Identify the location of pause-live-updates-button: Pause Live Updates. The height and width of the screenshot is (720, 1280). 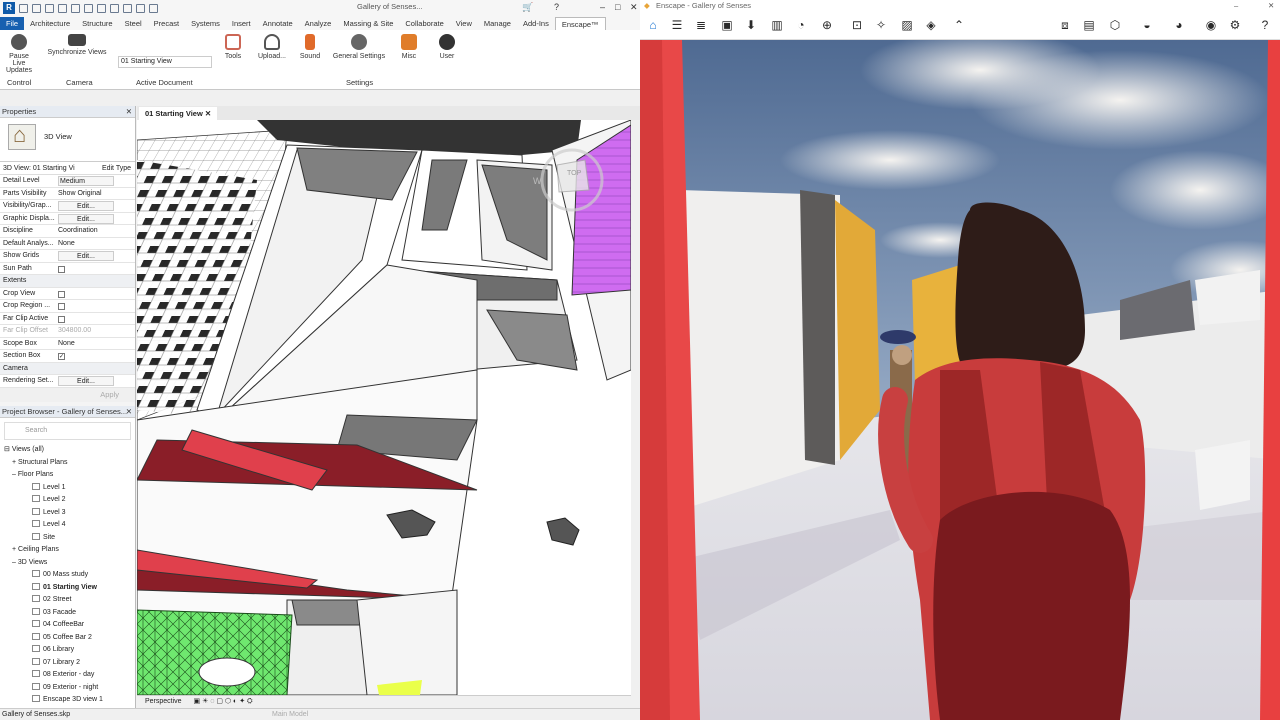
(19, 54).